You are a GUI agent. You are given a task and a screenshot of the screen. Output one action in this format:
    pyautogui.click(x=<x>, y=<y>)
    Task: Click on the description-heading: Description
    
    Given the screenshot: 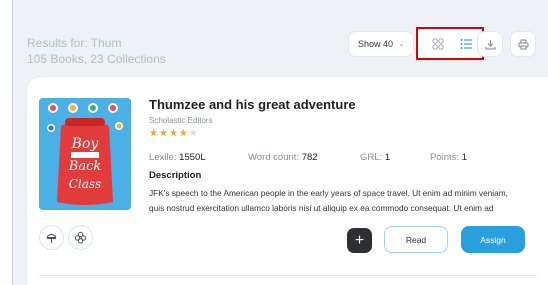 What is the action you would take?
    pyautogui.click(x=175, y=175)
    